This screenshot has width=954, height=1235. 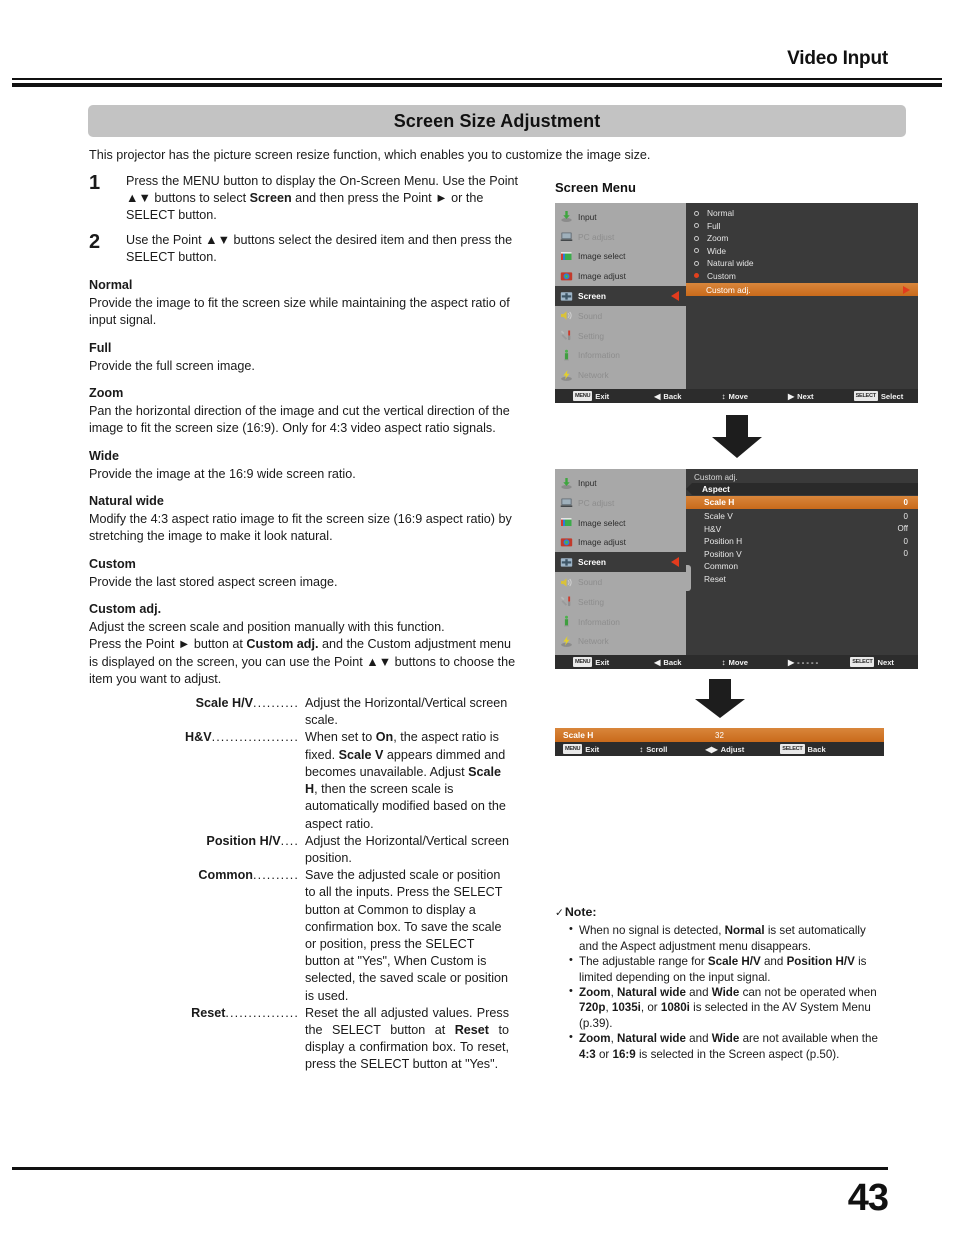 I want to click on arrow-updown-icon: ↕, so click(x=723, y=396).